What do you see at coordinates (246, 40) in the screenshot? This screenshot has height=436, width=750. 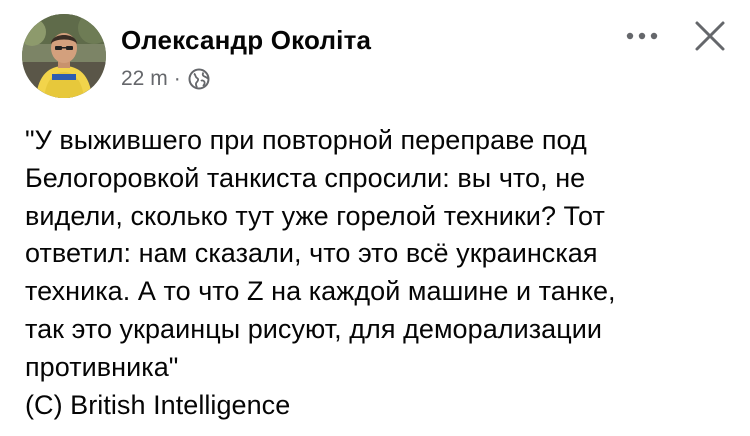 I see `author-name: Олександр Околіта` at bounding box center [246, 40].